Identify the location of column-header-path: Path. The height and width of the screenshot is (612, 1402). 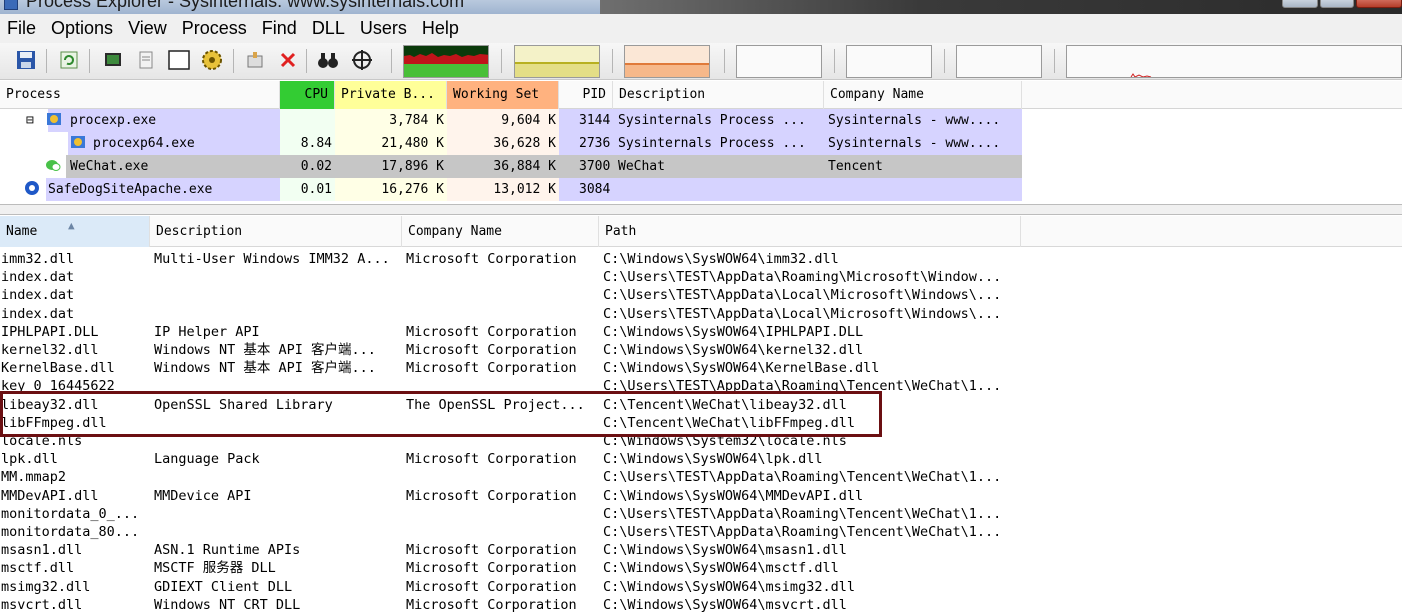
(810, 231).